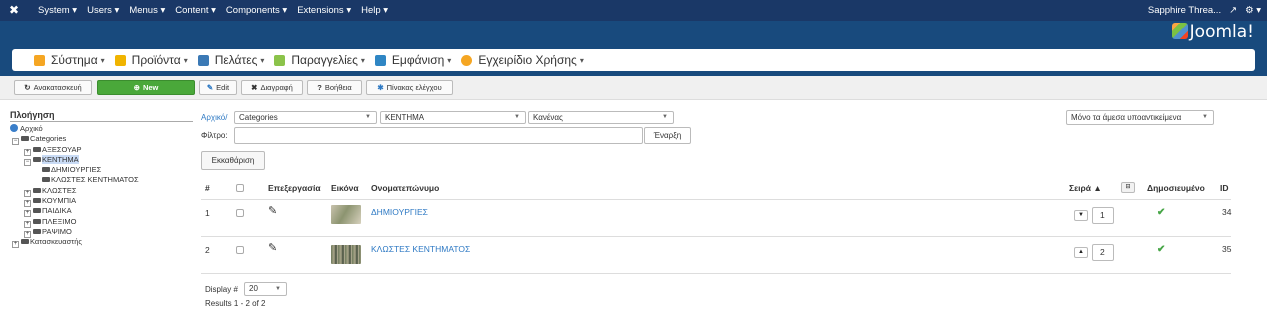  I want to click on menu-menus: Menus ▾, so click(147, 10).